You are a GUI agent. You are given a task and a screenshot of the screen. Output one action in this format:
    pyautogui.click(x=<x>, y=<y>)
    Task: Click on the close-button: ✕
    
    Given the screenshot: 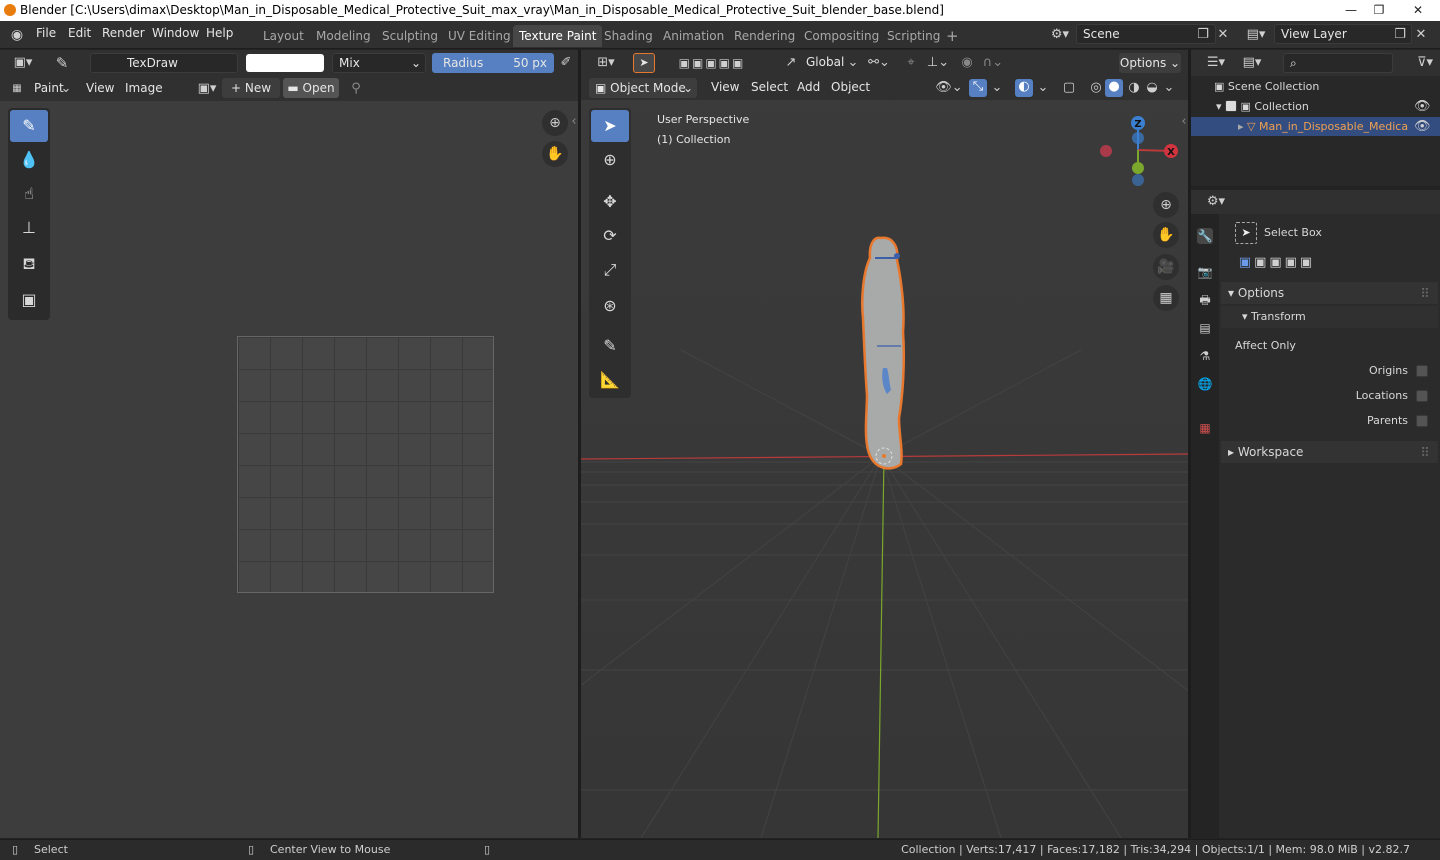 What is the action you would take?
    pyautogui.click(x=1418, y=10)
    